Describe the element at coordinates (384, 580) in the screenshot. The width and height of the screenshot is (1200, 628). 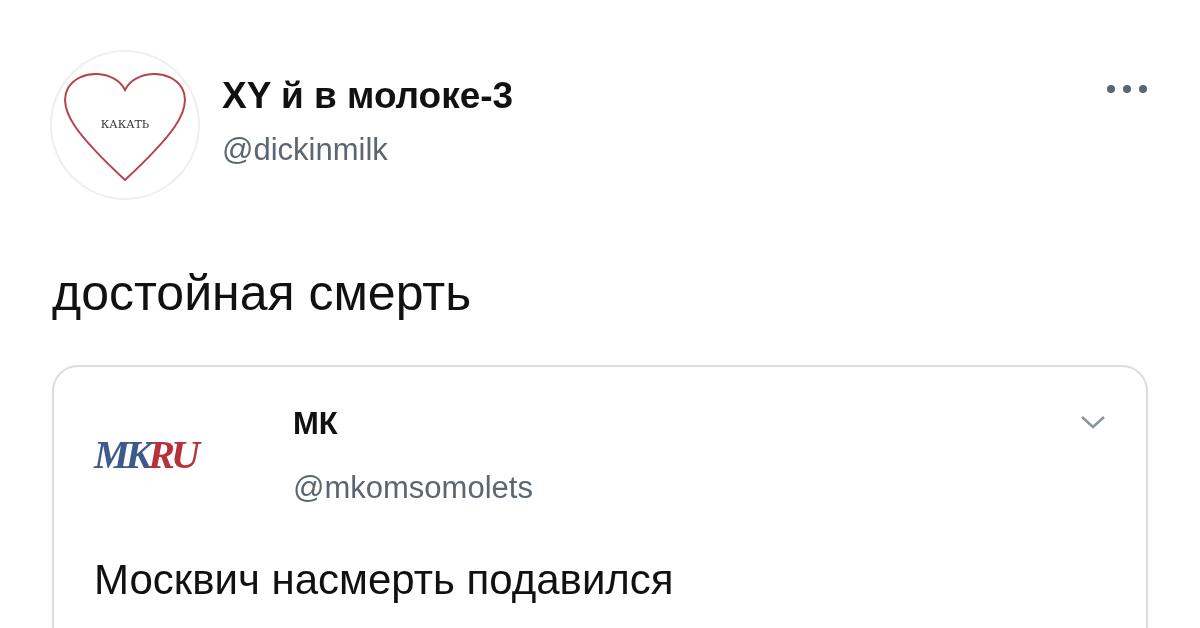
I see `quoted-tweet-text: Москвич насмерть подавился` at that location.